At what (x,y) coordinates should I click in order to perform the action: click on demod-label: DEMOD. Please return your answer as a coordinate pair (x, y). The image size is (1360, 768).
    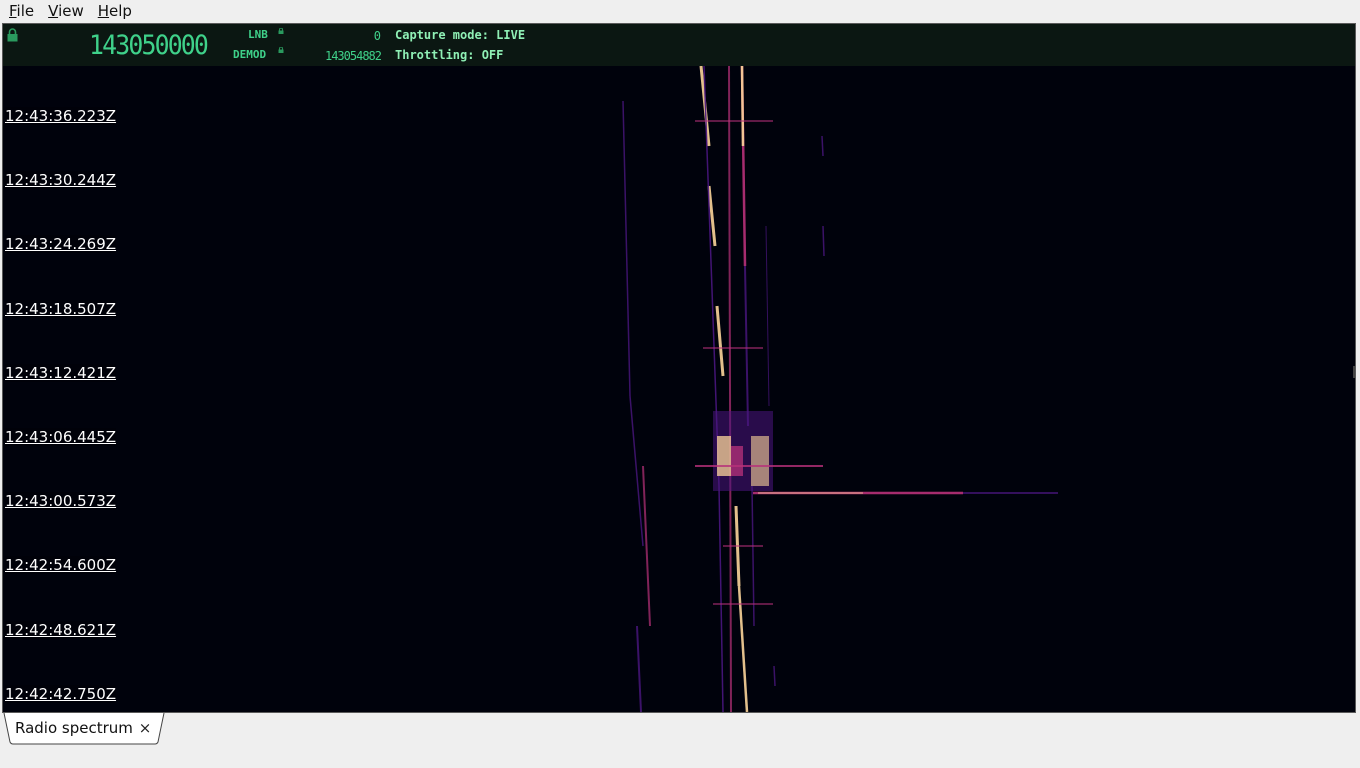
    Looking at the image, I should click on (250, 54).